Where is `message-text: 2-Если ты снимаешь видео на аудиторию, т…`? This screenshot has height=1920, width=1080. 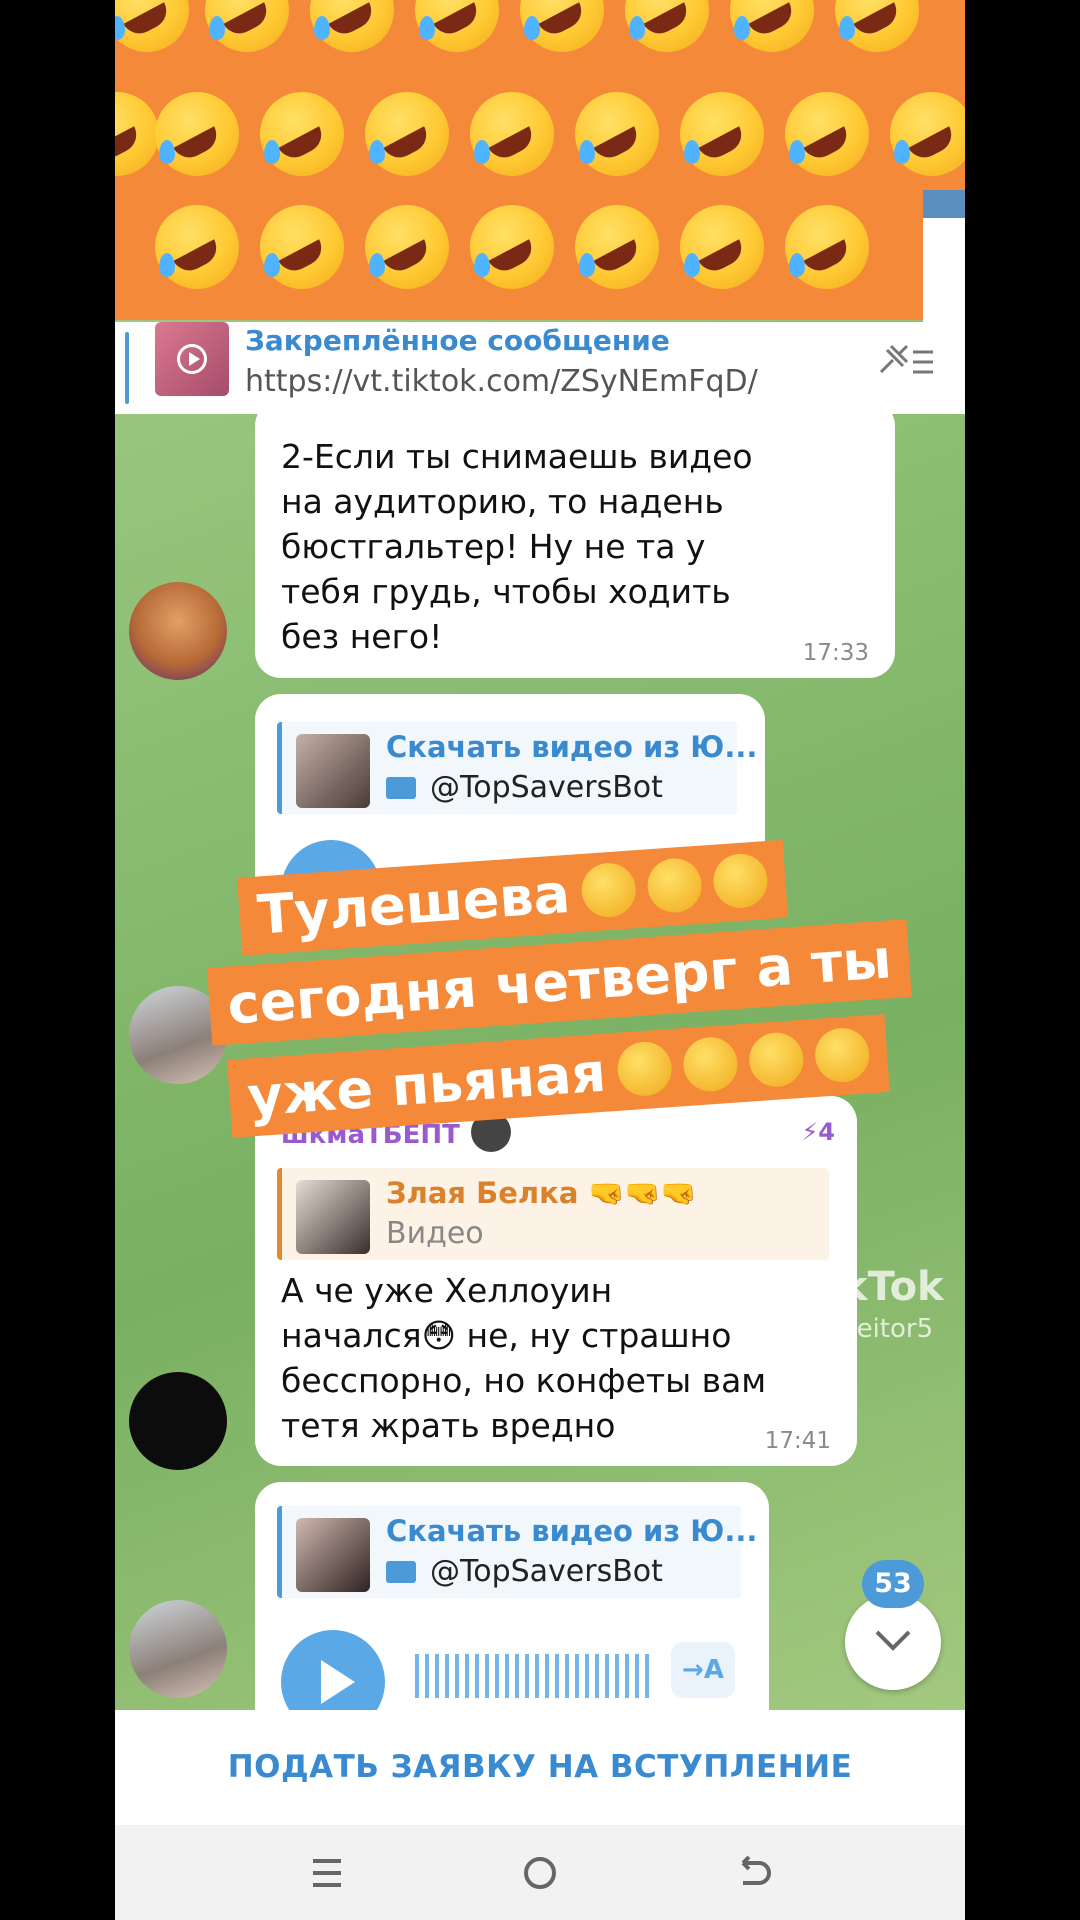 message-text: 2-Если ты снимаешь видео на аудиторию, т… is located at coordinates (517, 546).